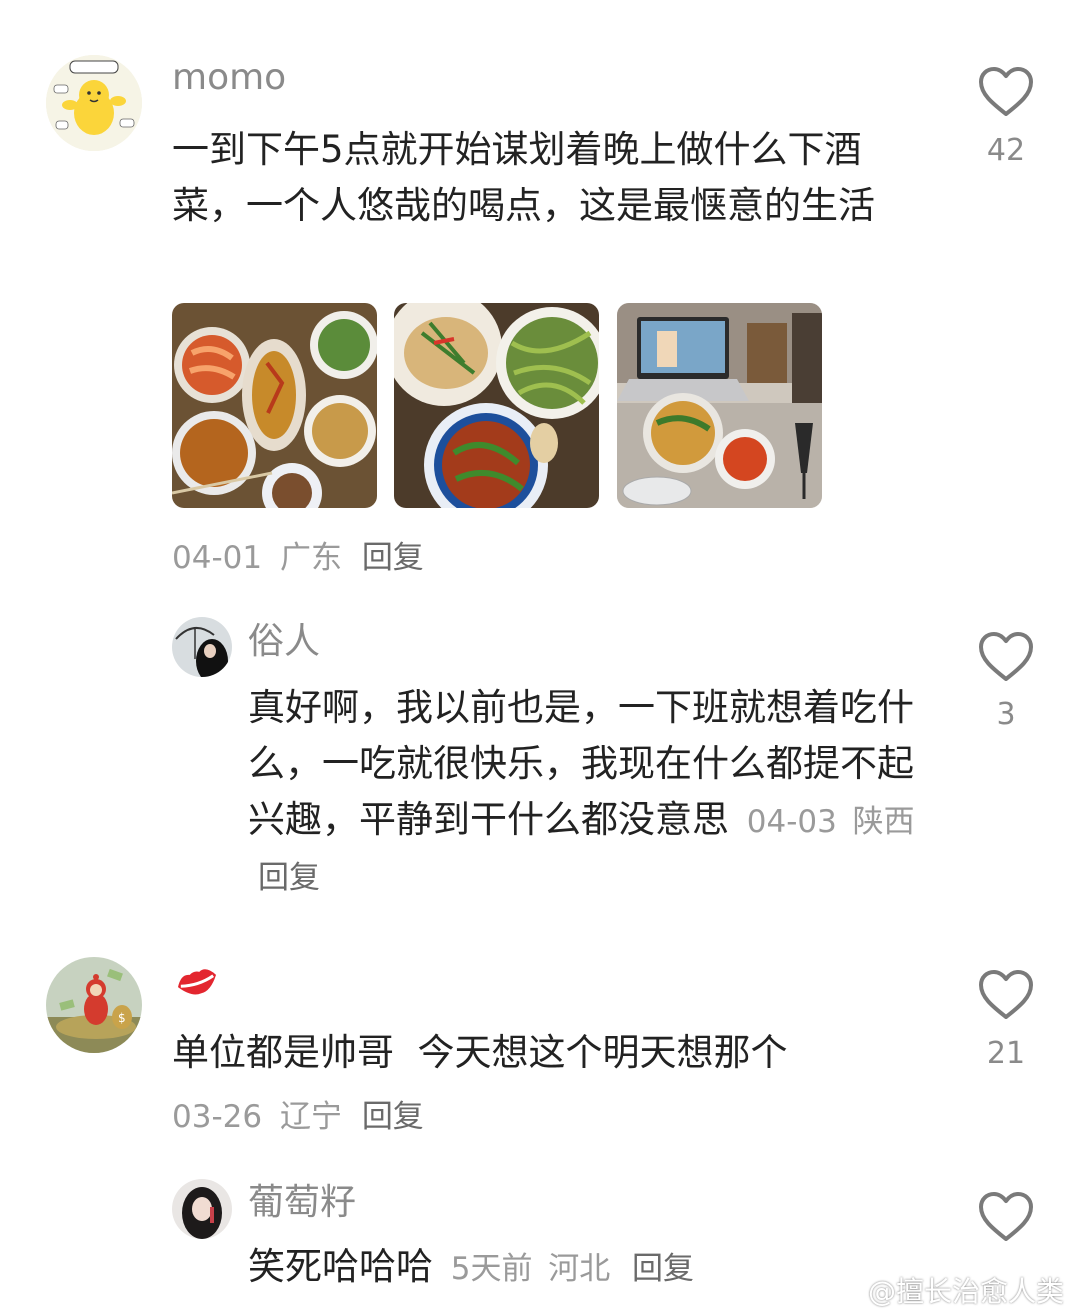 The image size is (1080, 1315). I want to click on comment-username: momo, so click(229, 78).